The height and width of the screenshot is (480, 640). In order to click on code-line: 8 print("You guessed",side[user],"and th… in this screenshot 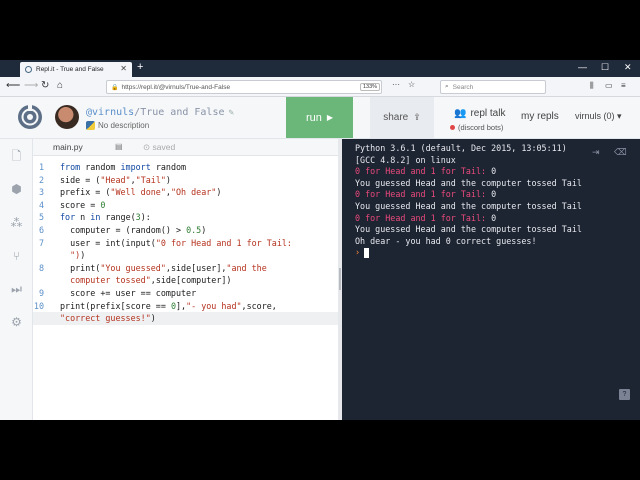, I will do `click(186, 268)`.